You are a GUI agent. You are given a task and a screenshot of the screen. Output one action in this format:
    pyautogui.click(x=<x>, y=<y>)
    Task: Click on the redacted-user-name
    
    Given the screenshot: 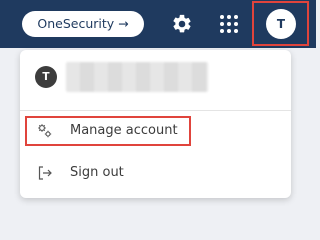 What is the action you would take?
    pyautogui.click(x=137, y=77)
    